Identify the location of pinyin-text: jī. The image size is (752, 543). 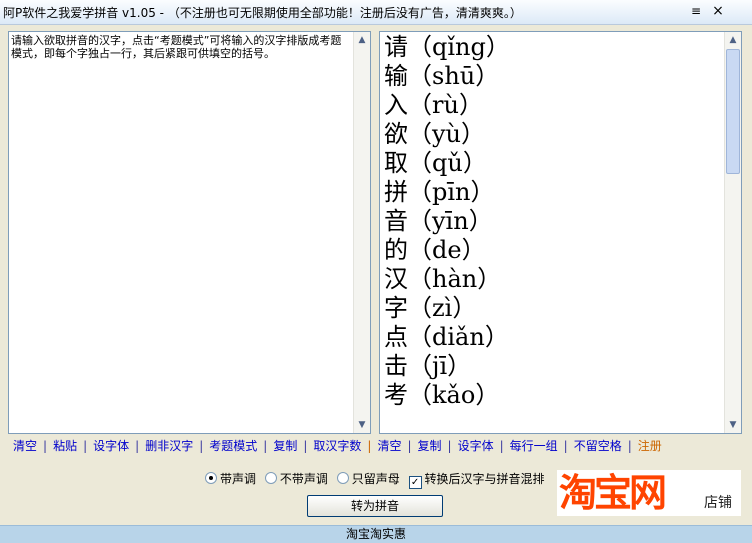
(440, 366).